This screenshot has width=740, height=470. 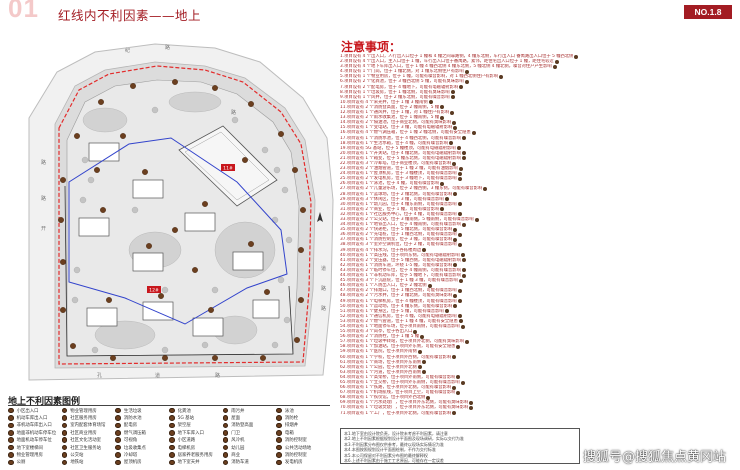 What do you see at coordinates (77, 463) in the screenshot?
I see `legend-label: 地铁站` at bounding box center [77, 463].